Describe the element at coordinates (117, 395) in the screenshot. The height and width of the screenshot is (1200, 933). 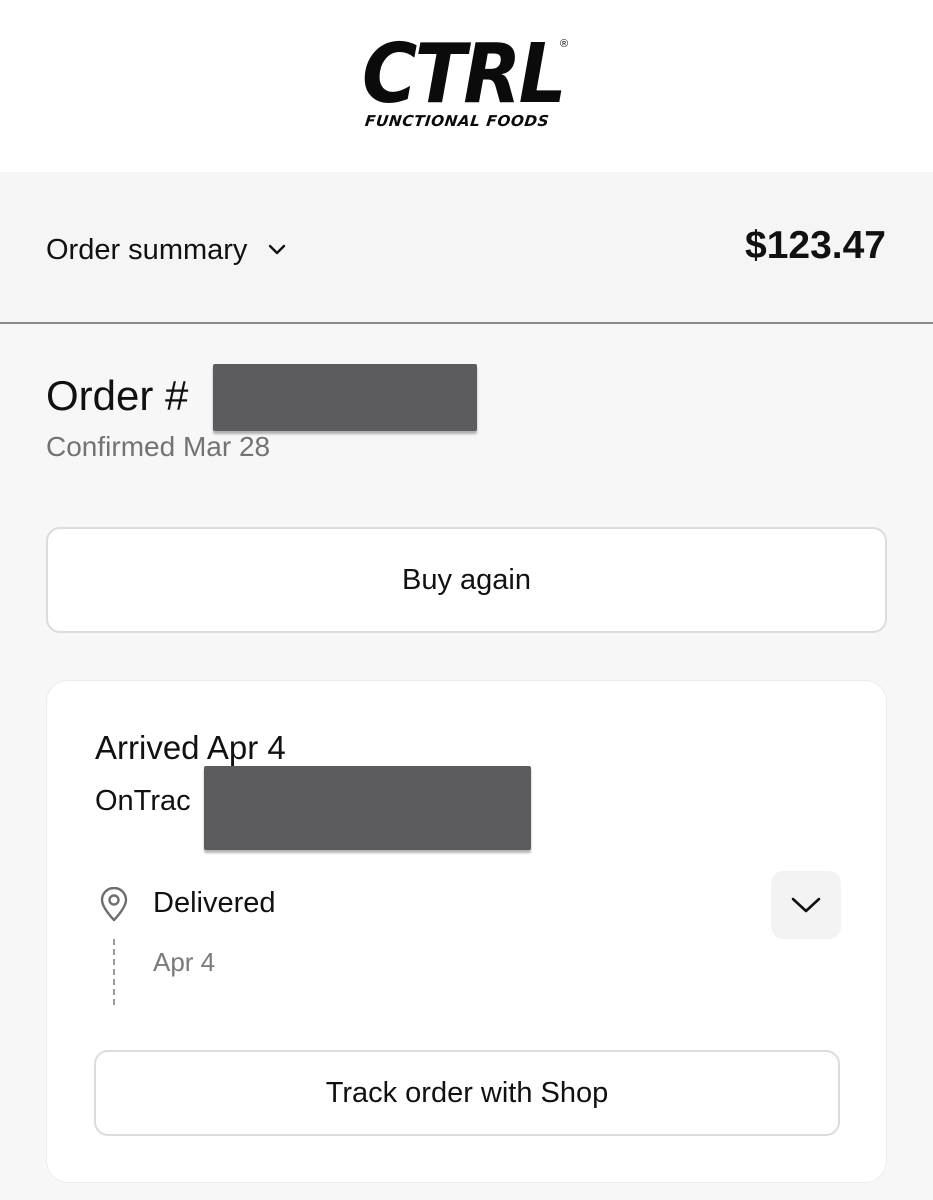
I see `order-number-title: Order #` at that location.